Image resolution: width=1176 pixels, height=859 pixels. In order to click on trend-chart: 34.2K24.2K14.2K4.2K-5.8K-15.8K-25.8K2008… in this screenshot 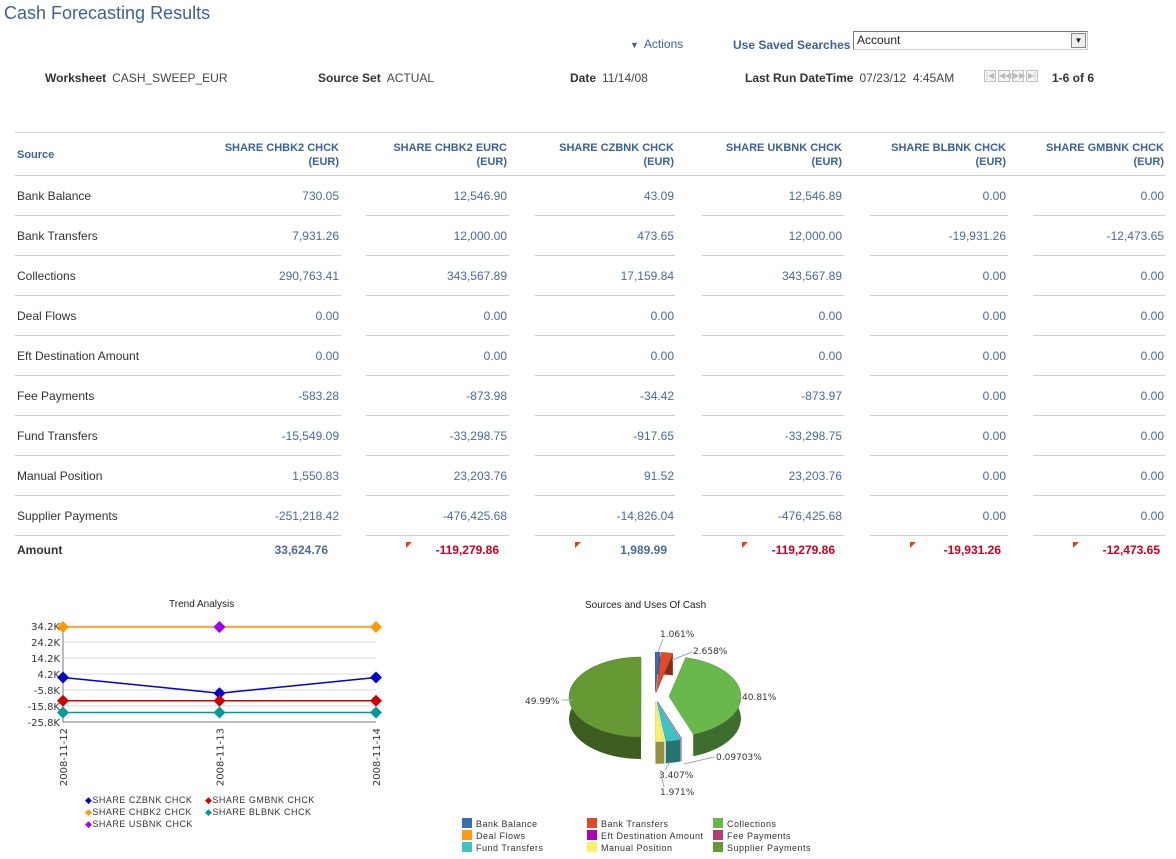, I will do `click(205, 703)`.